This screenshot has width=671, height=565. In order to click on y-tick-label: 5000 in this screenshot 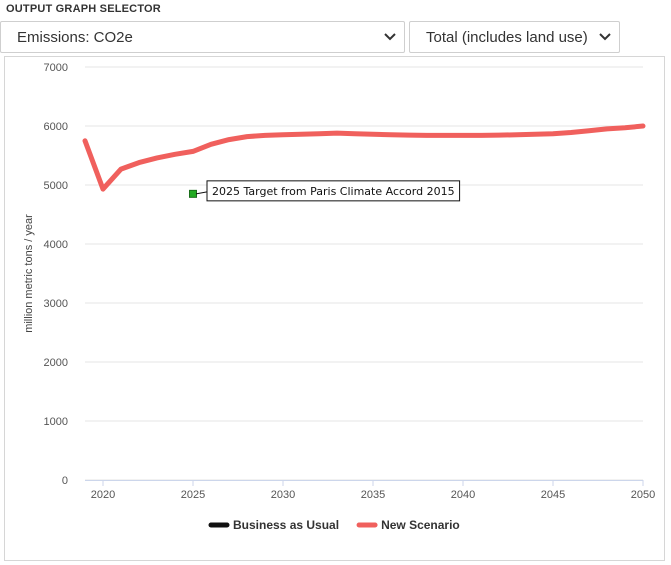, I will do `click(56, 186)`.